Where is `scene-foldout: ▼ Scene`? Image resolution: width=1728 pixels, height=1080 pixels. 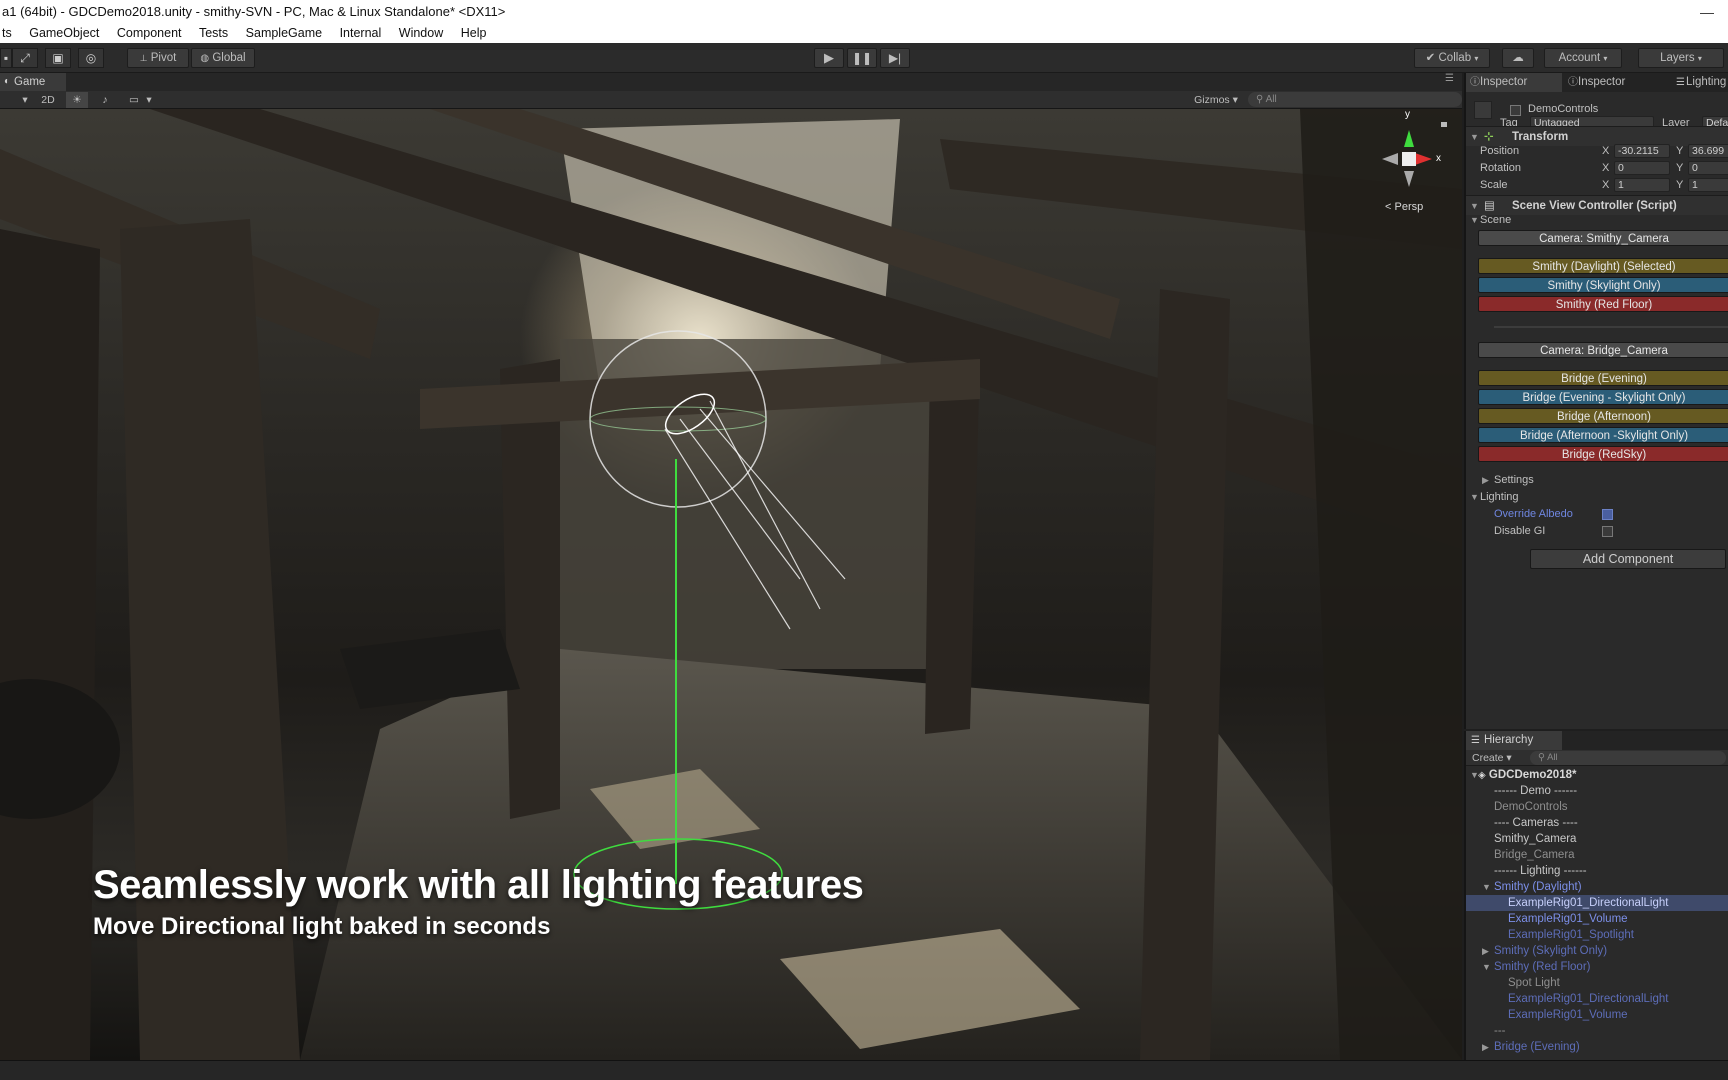 scene-foldout: ▼ Scene is located at coordinates (1597, 220).